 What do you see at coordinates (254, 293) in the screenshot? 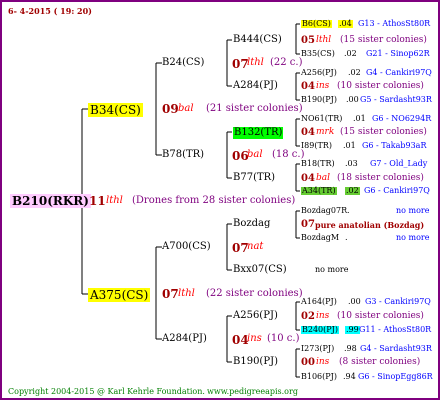
I see `gen1-sister-note: (22 sister colonies)` at bounding box center [254, 293].